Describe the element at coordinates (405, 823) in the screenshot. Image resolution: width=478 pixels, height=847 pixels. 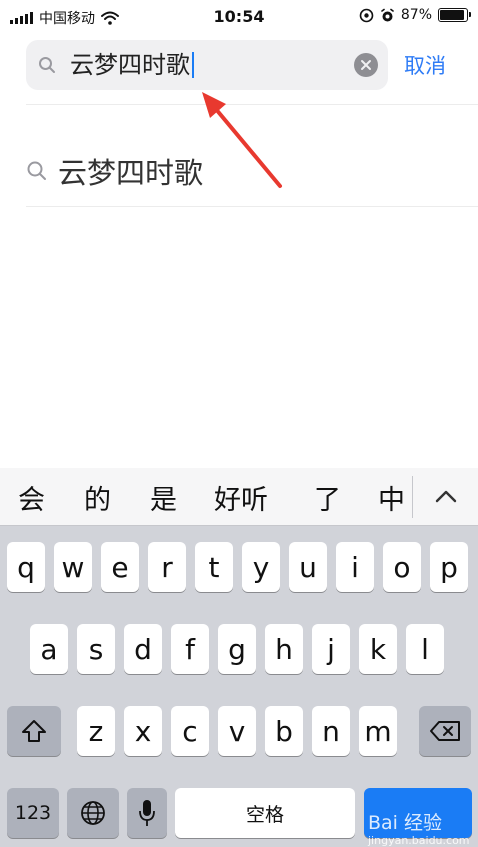
I see `watermark-line1: Bai 经验` at that location.